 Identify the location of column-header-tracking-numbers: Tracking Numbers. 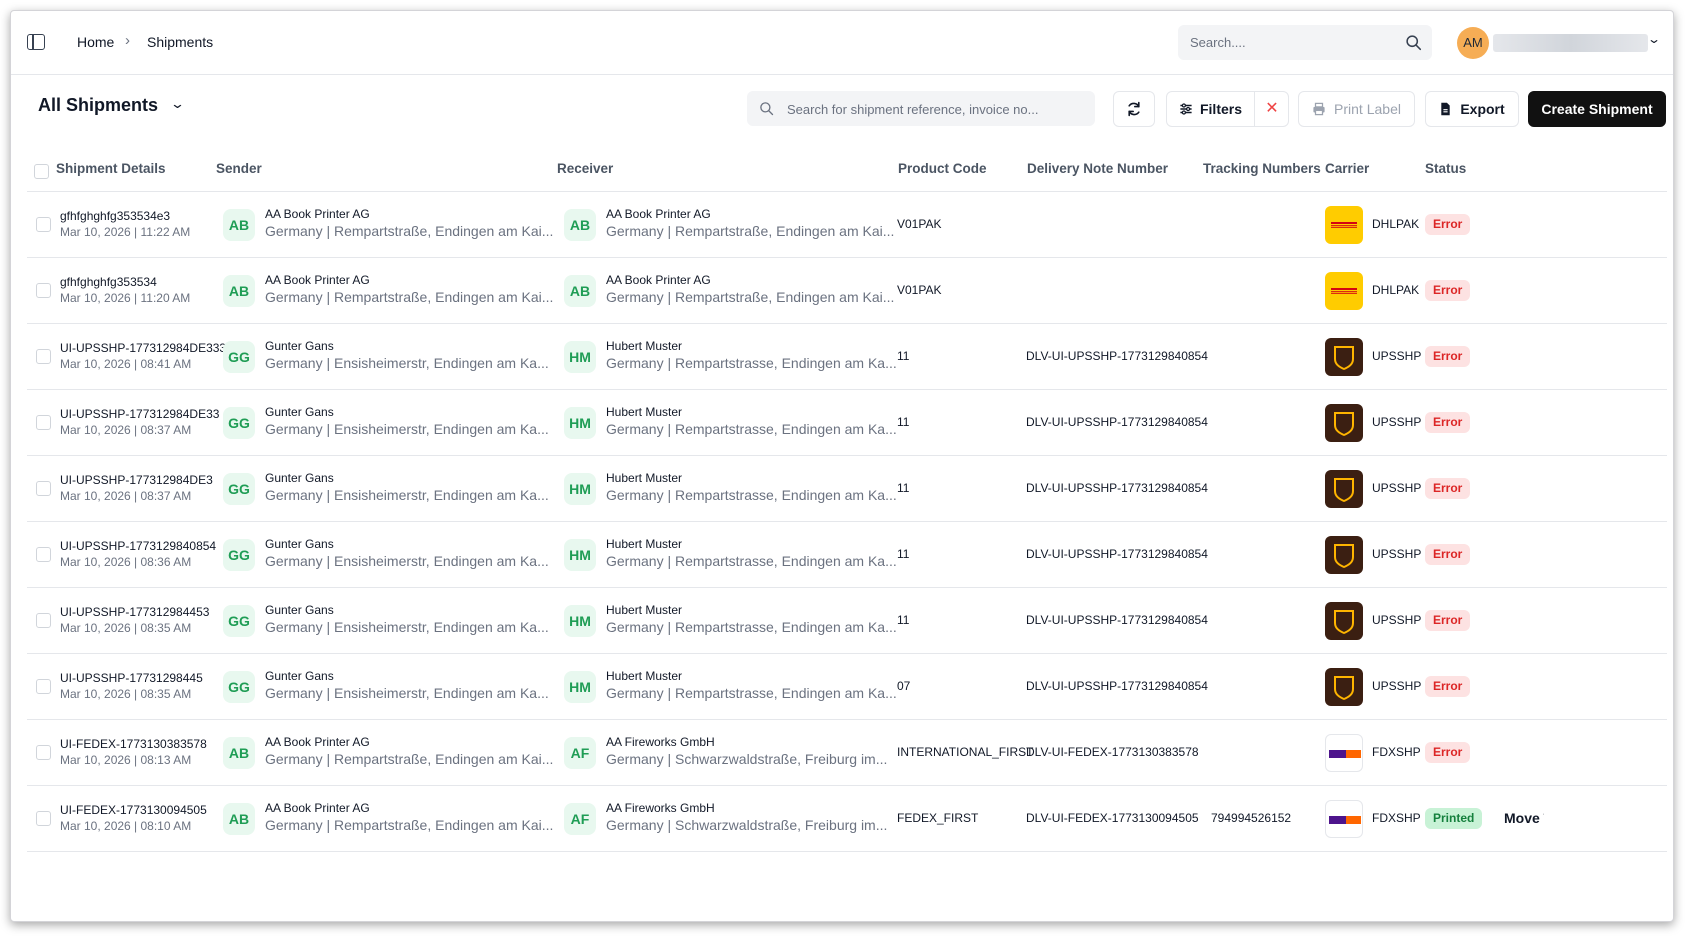
(1262, 168).